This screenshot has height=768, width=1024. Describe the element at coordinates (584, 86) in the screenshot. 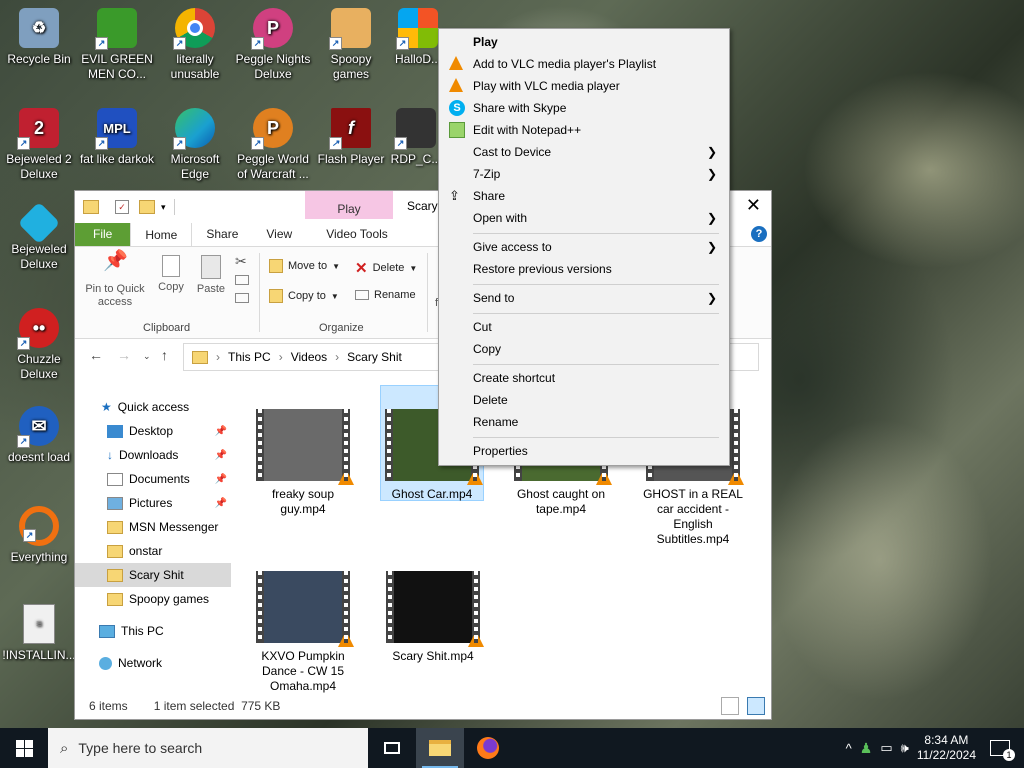

I see `menu-item-play-vlc: Play with VLC media player` at that location.